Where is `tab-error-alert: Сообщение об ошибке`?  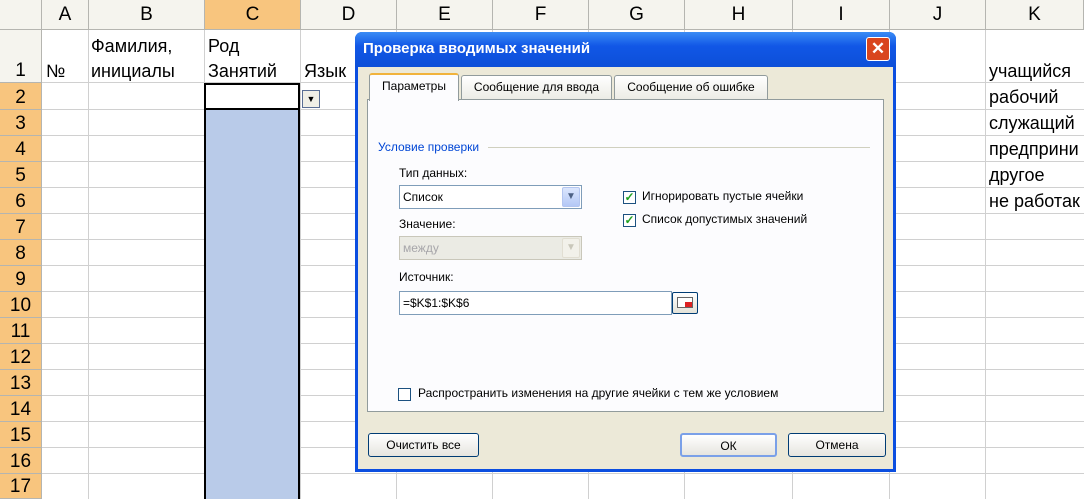 tab-error-alert: Сообщение об ошибке is located at coordinates (691, 87).